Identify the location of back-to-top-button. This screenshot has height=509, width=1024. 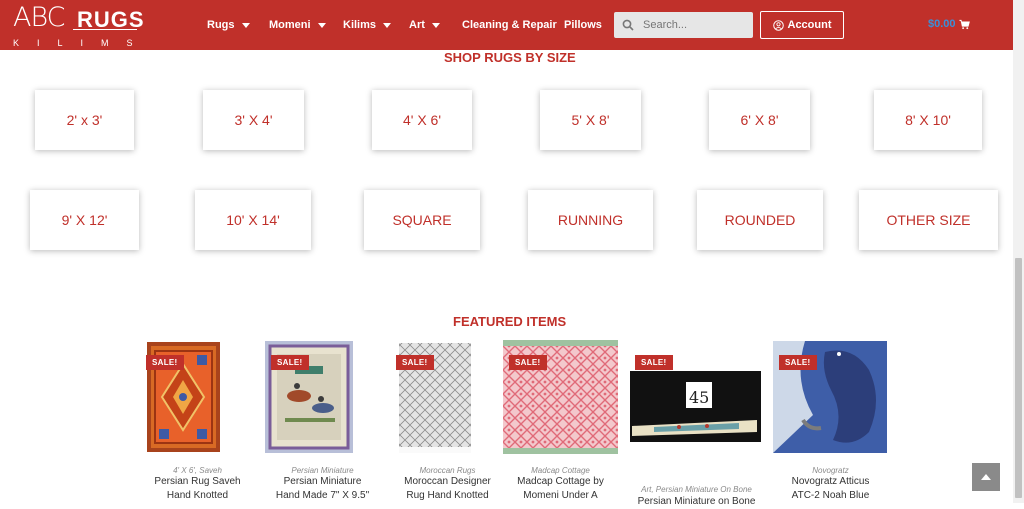
(986, 477).